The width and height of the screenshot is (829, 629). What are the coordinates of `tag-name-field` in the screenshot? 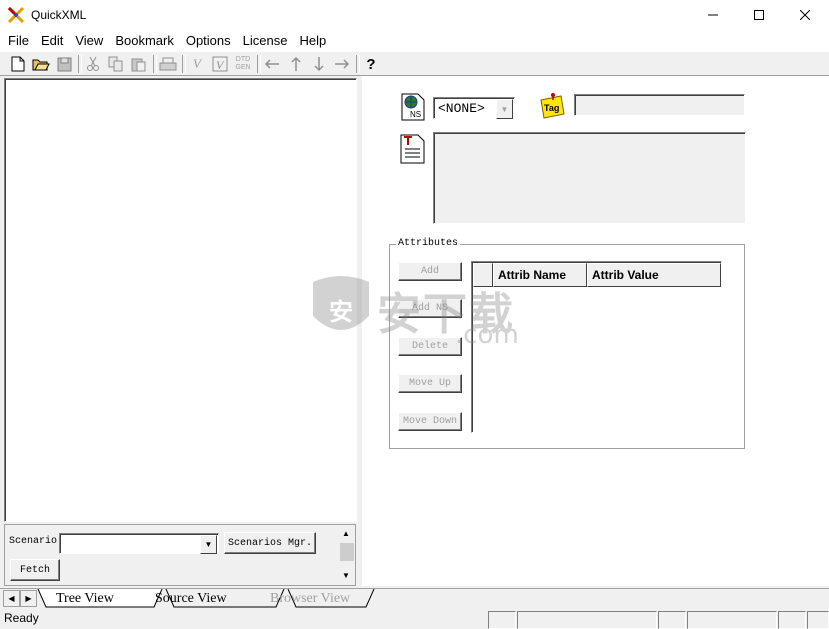 It's located at (659, 105).